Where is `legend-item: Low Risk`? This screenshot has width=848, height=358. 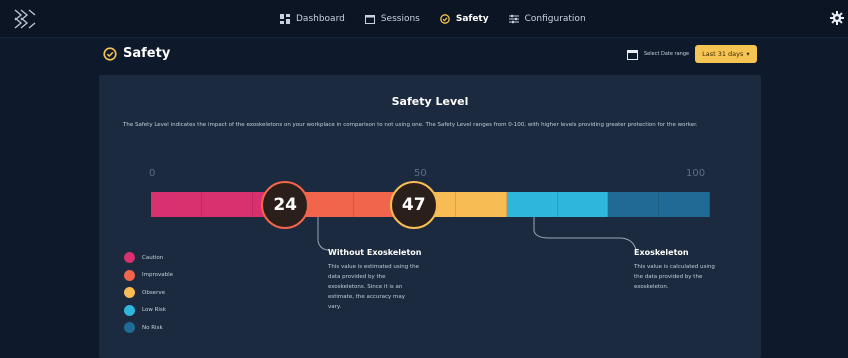 legend-item: Low Risk is located at coordinates (148, 311).